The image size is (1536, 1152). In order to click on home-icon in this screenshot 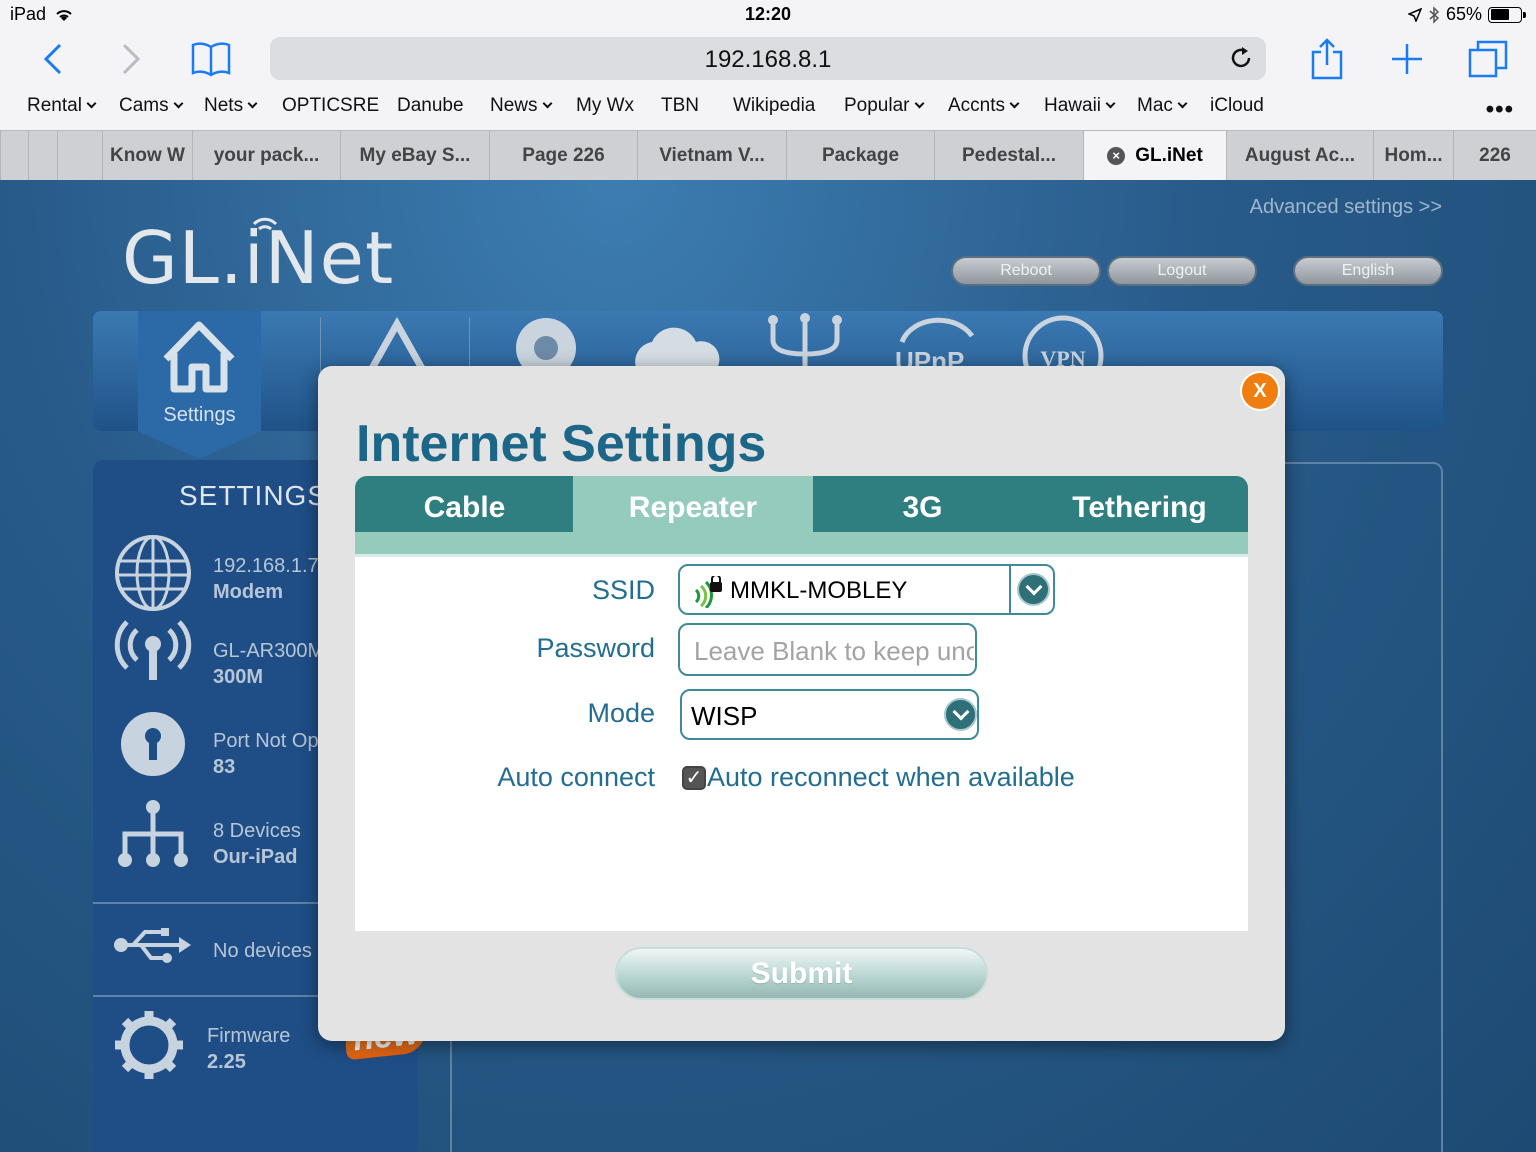, I will do `click(199, 357)`.